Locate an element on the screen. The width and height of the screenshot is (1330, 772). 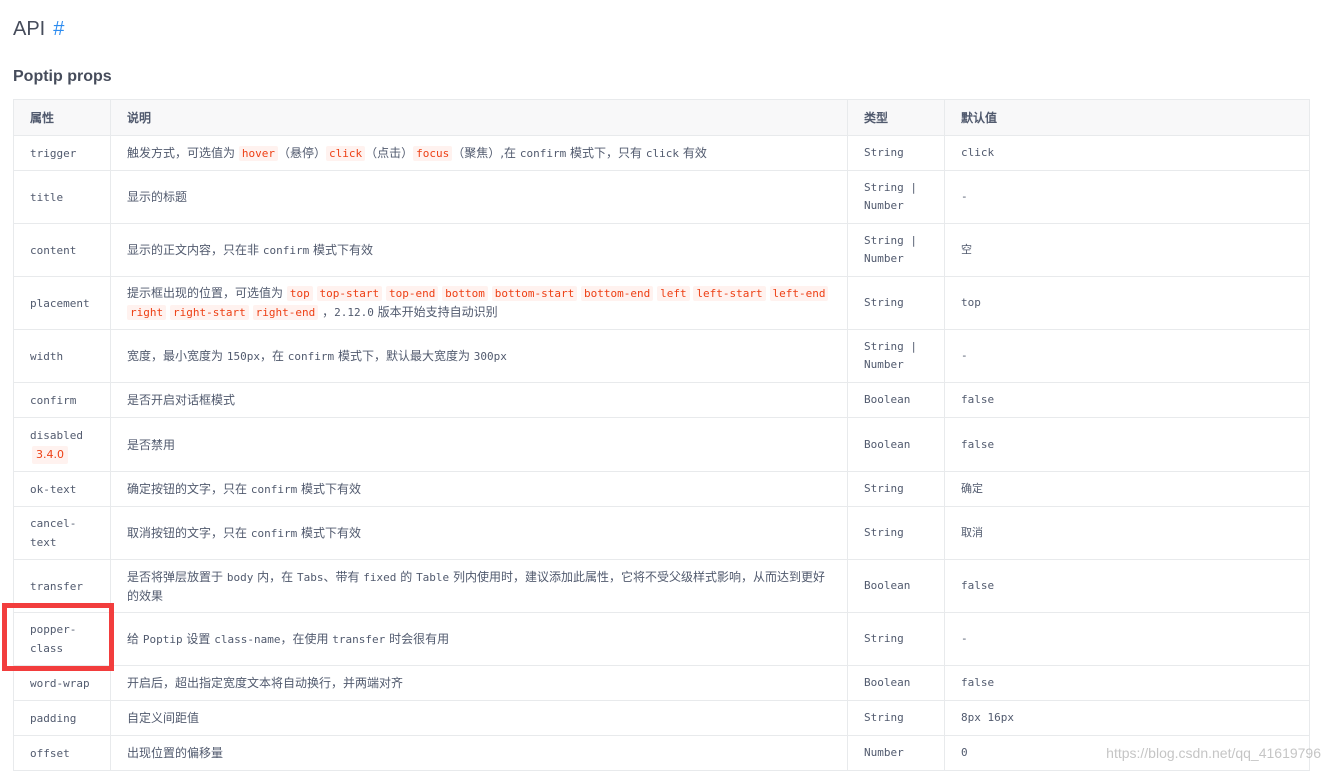
desc-text: 自定义间距值 is located at coordinates (163, 718).